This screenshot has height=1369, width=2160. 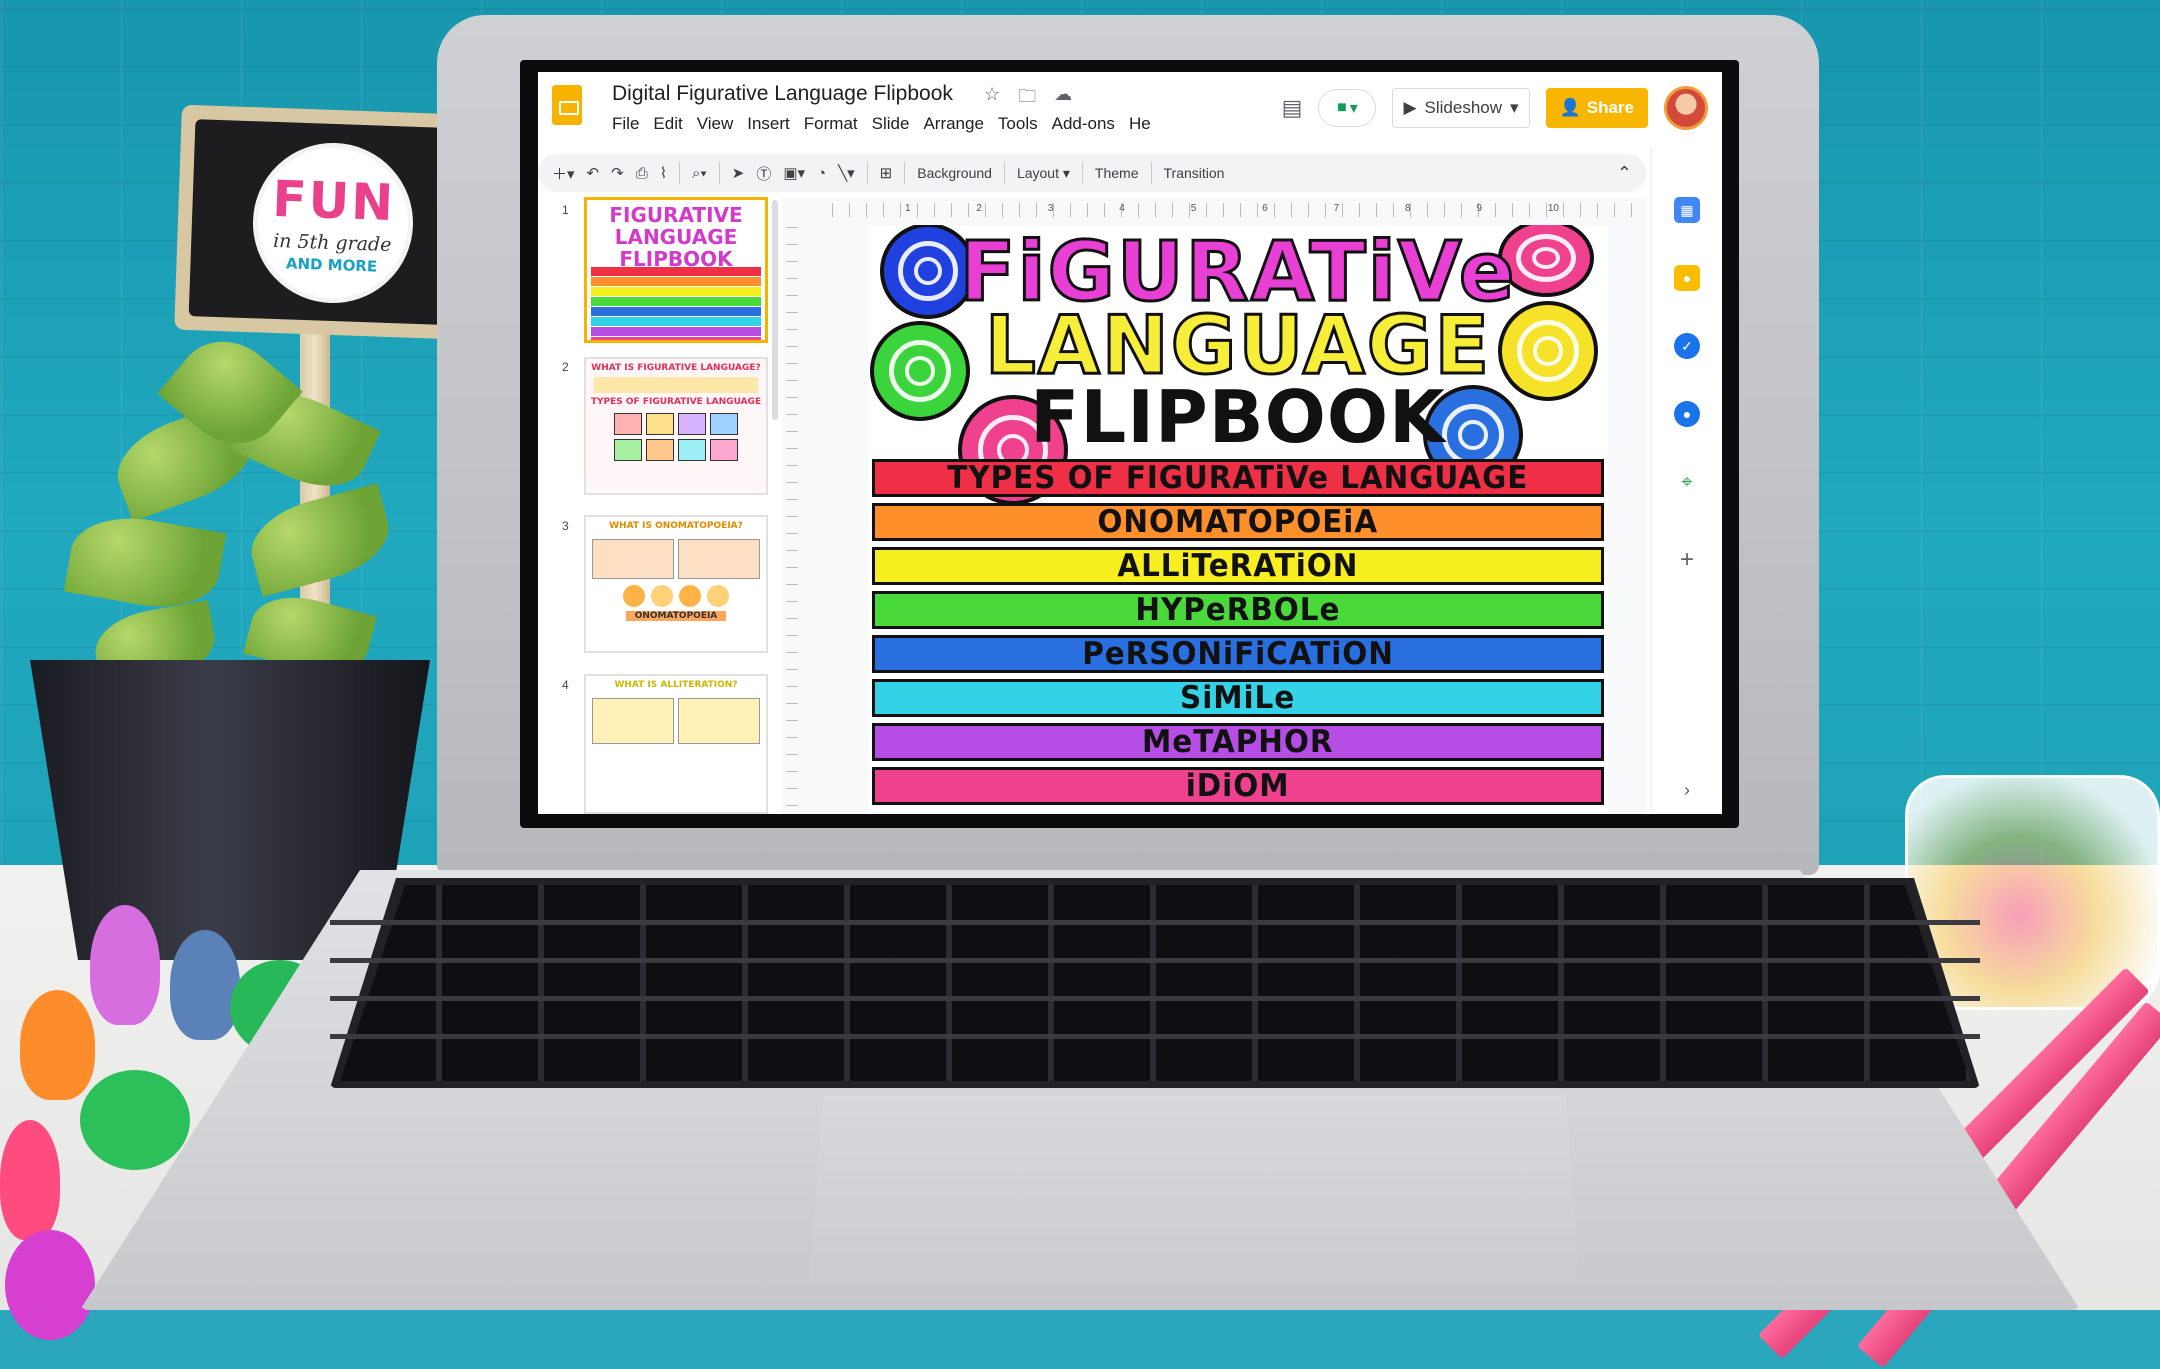 I want to click on transition-button: Transition, so click(x=1194, y=173).